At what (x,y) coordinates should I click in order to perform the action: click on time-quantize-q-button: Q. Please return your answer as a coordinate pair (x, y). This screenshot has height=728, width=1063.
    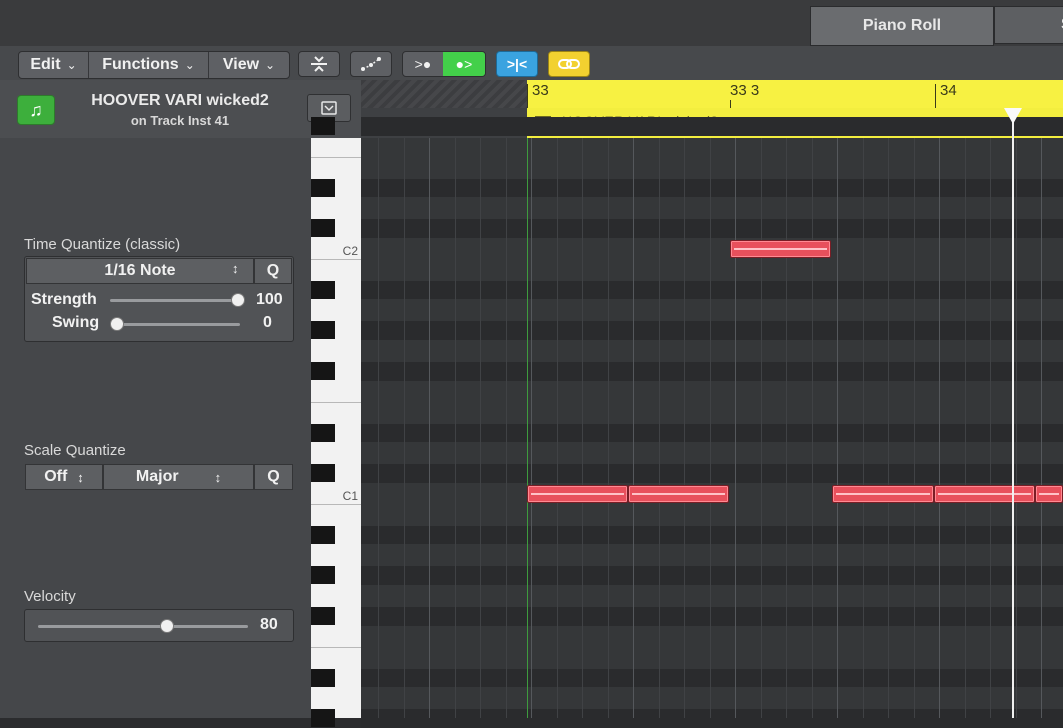
    Looking at the image, I should click on (273, 271).